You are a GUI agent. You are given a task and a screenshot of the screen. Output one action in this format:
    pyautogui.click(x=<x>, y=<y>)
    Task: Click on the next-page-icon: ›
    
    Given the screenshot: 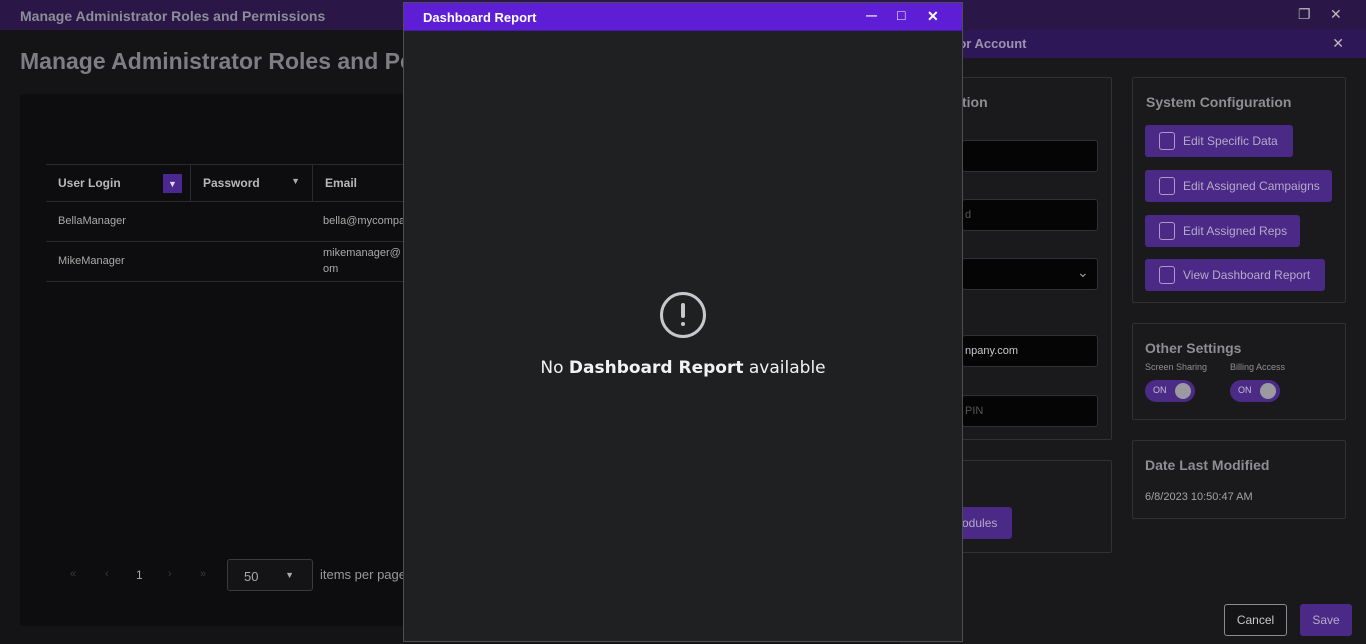 What is the action you would take?
    pyautogui.click(x=170, y=574)
    